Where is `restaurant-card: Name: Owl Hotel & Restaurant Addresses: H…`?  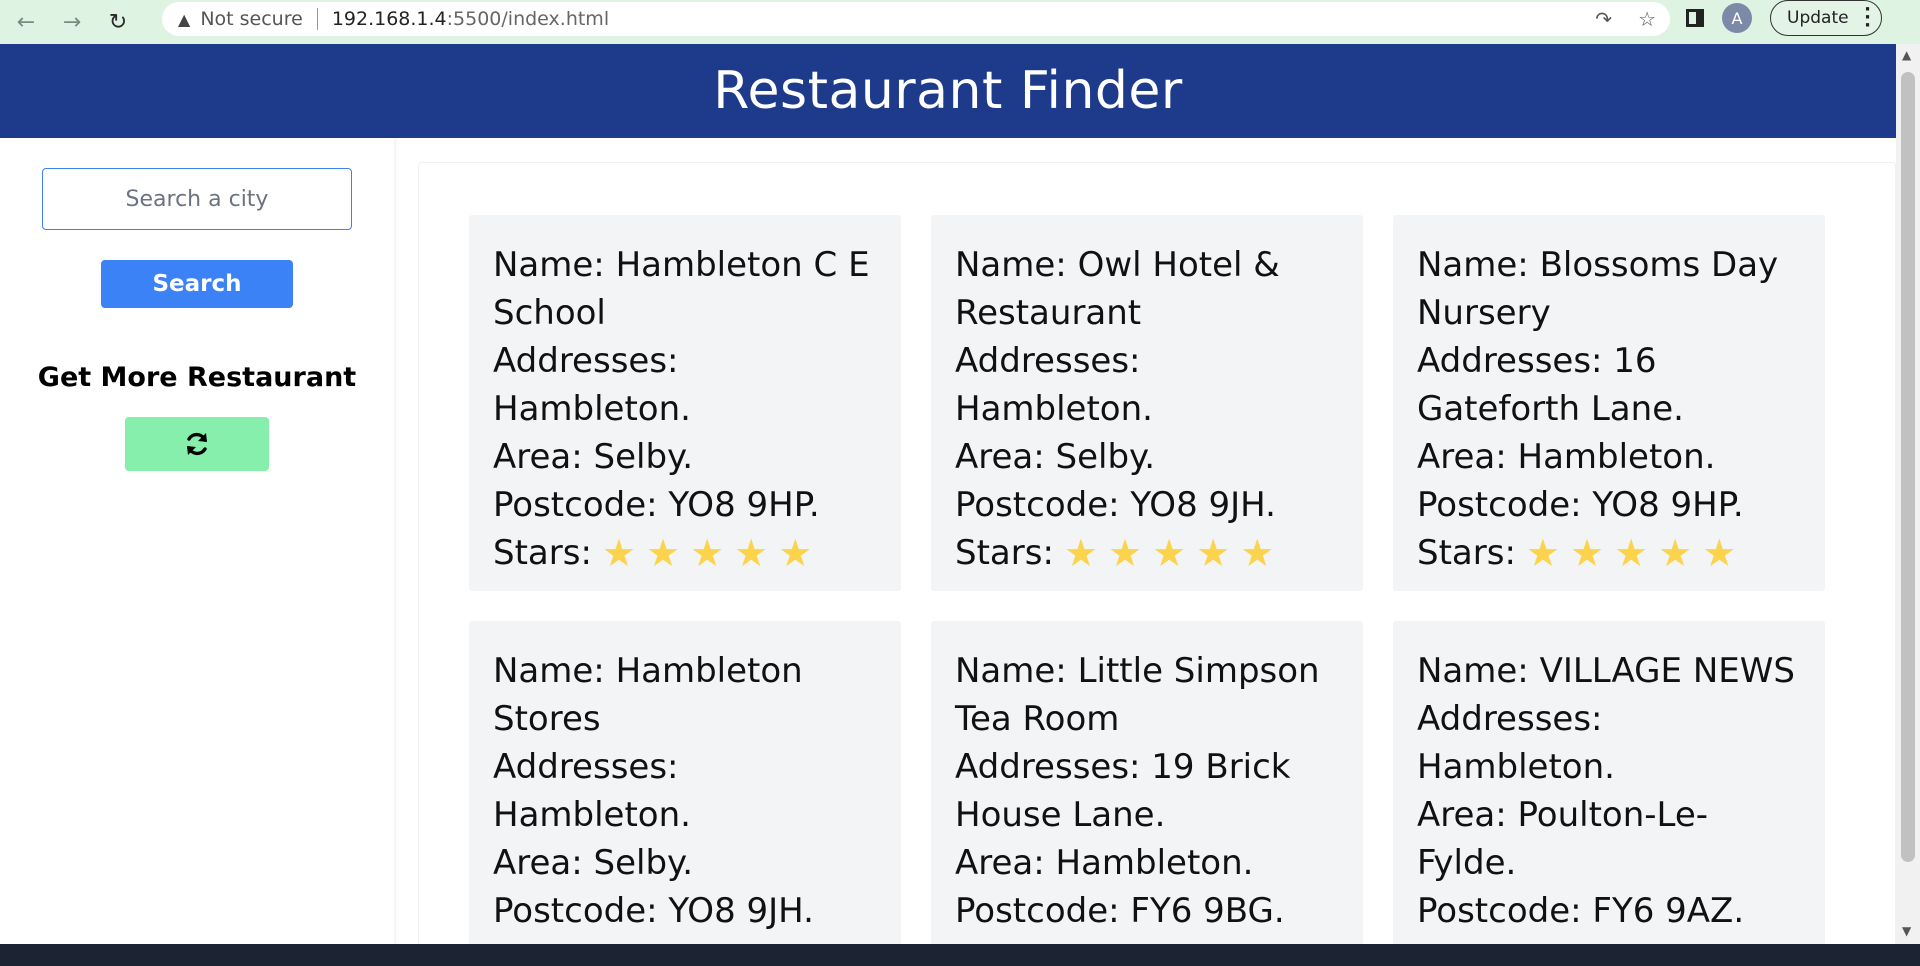
restaurant-card: Name: Owl Hotel & Restaurant Addresses: H… is located at coordinates (1147, 403).